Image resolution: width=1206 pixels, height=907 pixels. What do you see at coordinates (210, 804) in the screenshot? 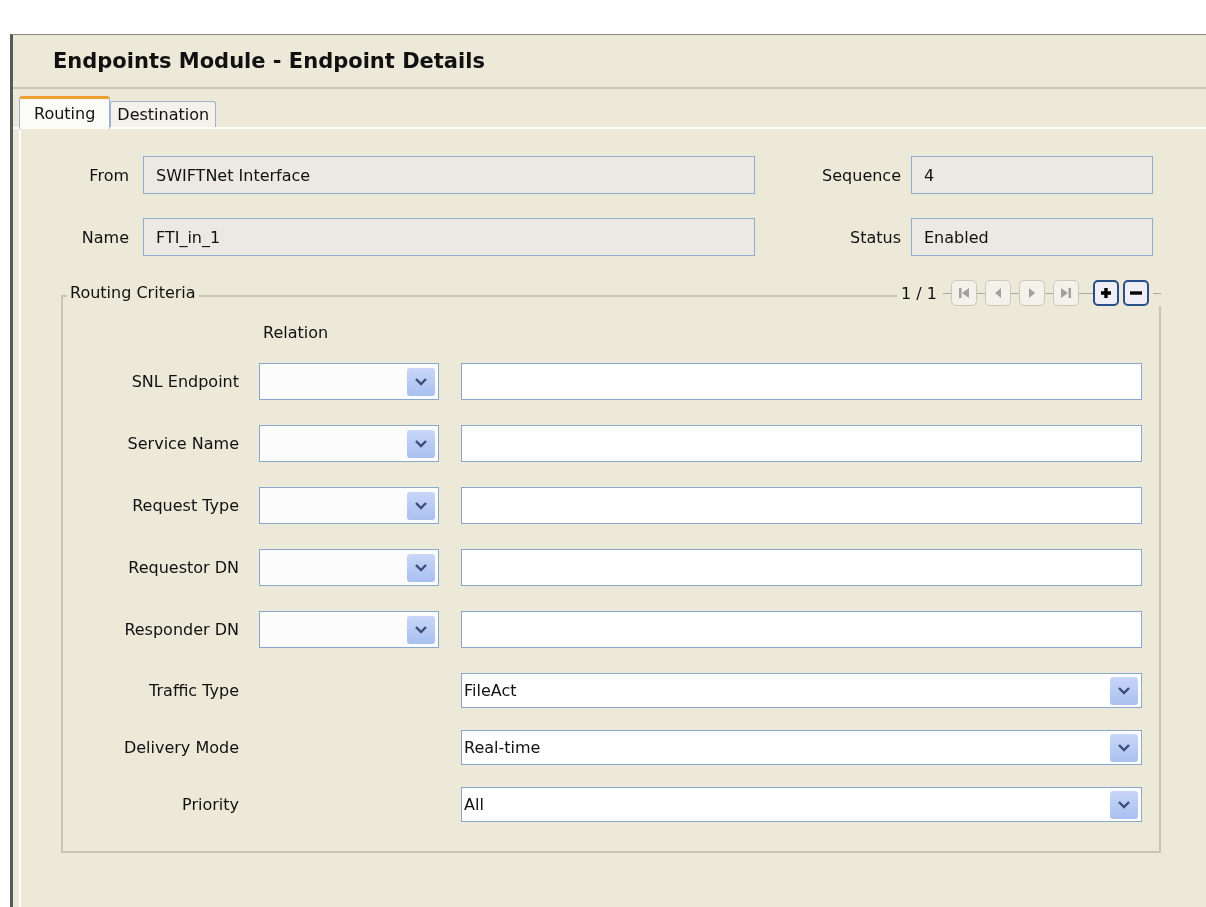
I see `field-label: Priority` at bounding box center [210, 804].